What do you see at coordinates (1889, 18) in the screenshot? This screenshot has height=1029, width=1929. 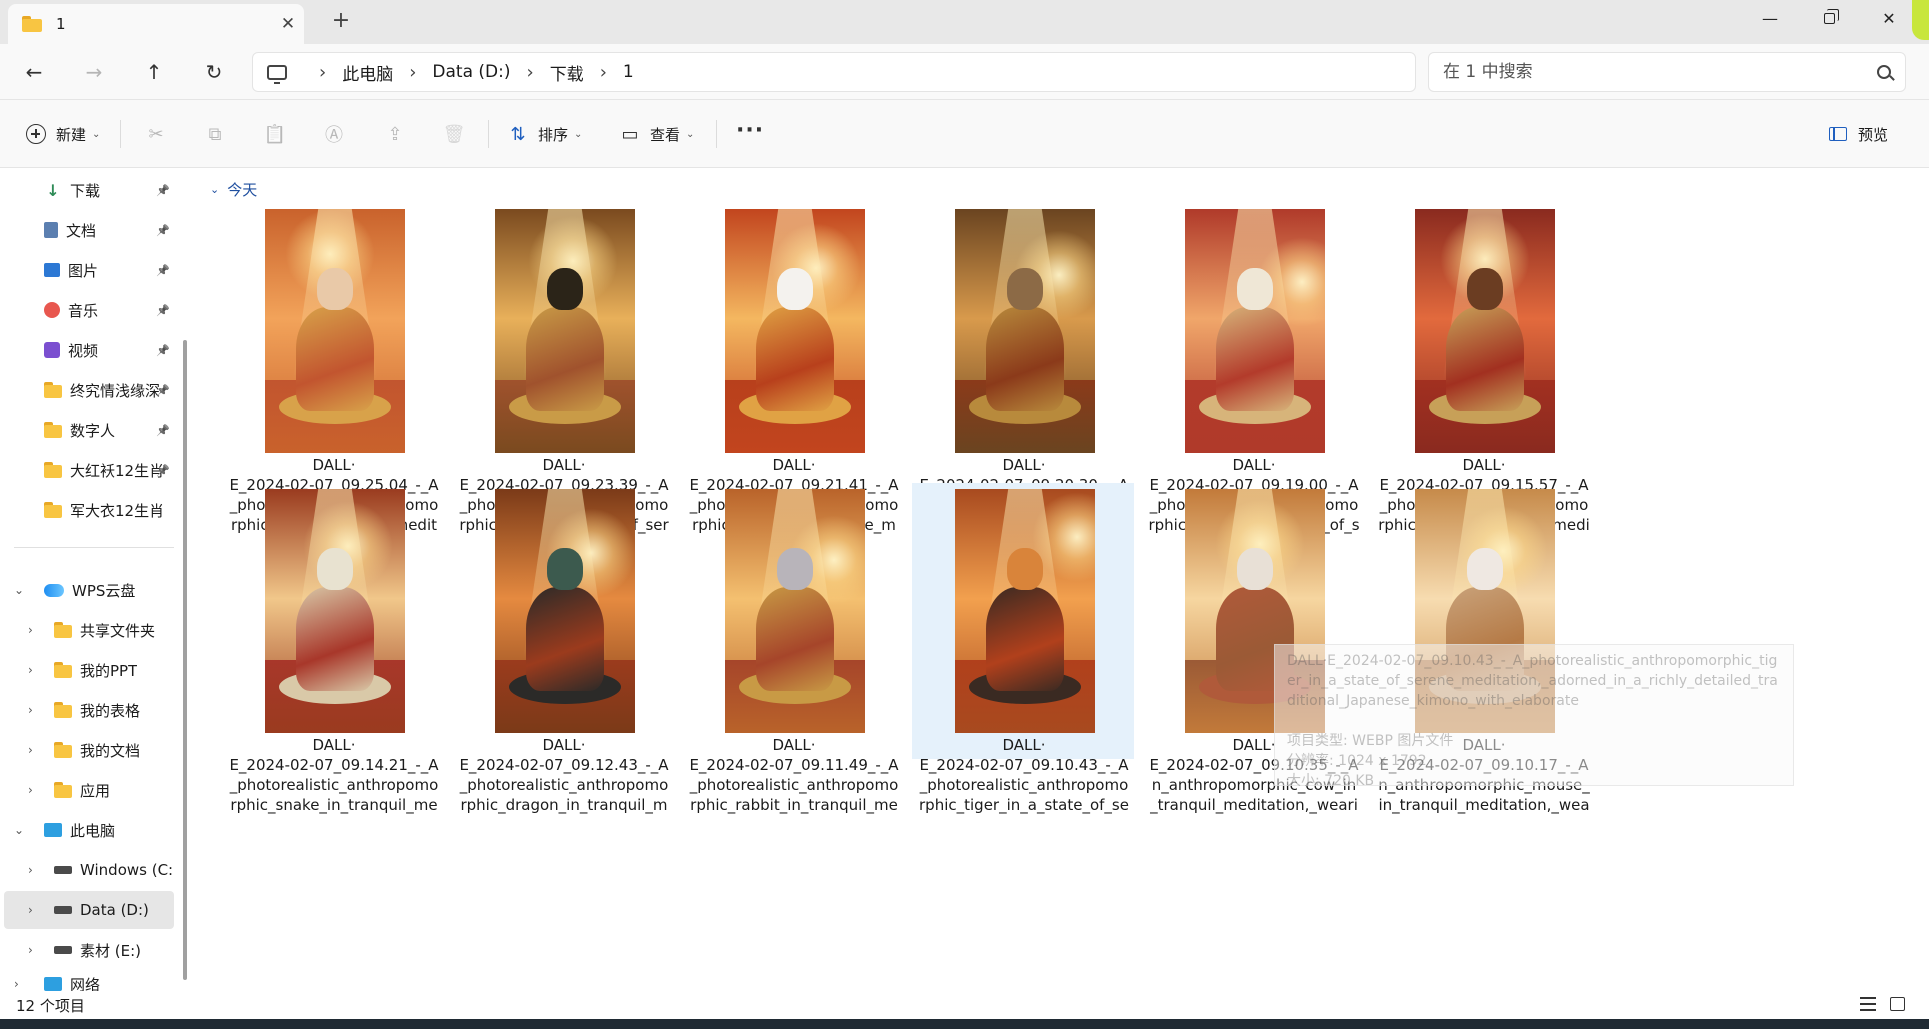 I see `close-window-button: ✕` at bounding box center [1889, 18].